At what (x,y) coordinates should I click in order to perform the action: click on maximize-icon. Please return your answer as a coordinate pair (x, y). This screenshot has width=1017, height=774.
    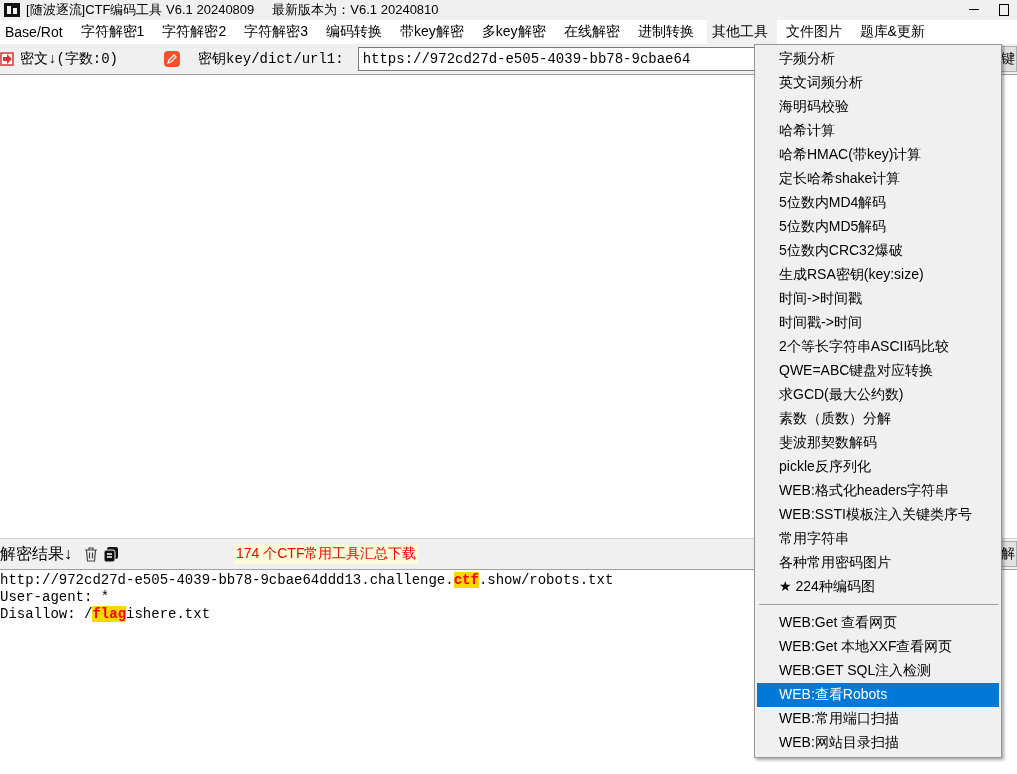
    Looking at the image, I should click on (1004, 10).